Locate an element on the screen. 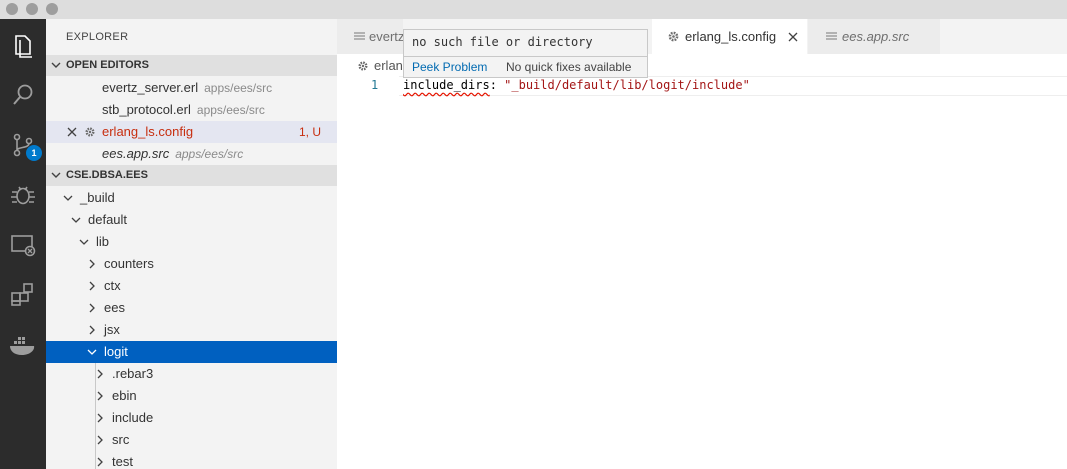  folder-label: counters is located at coordinates (129, 263).